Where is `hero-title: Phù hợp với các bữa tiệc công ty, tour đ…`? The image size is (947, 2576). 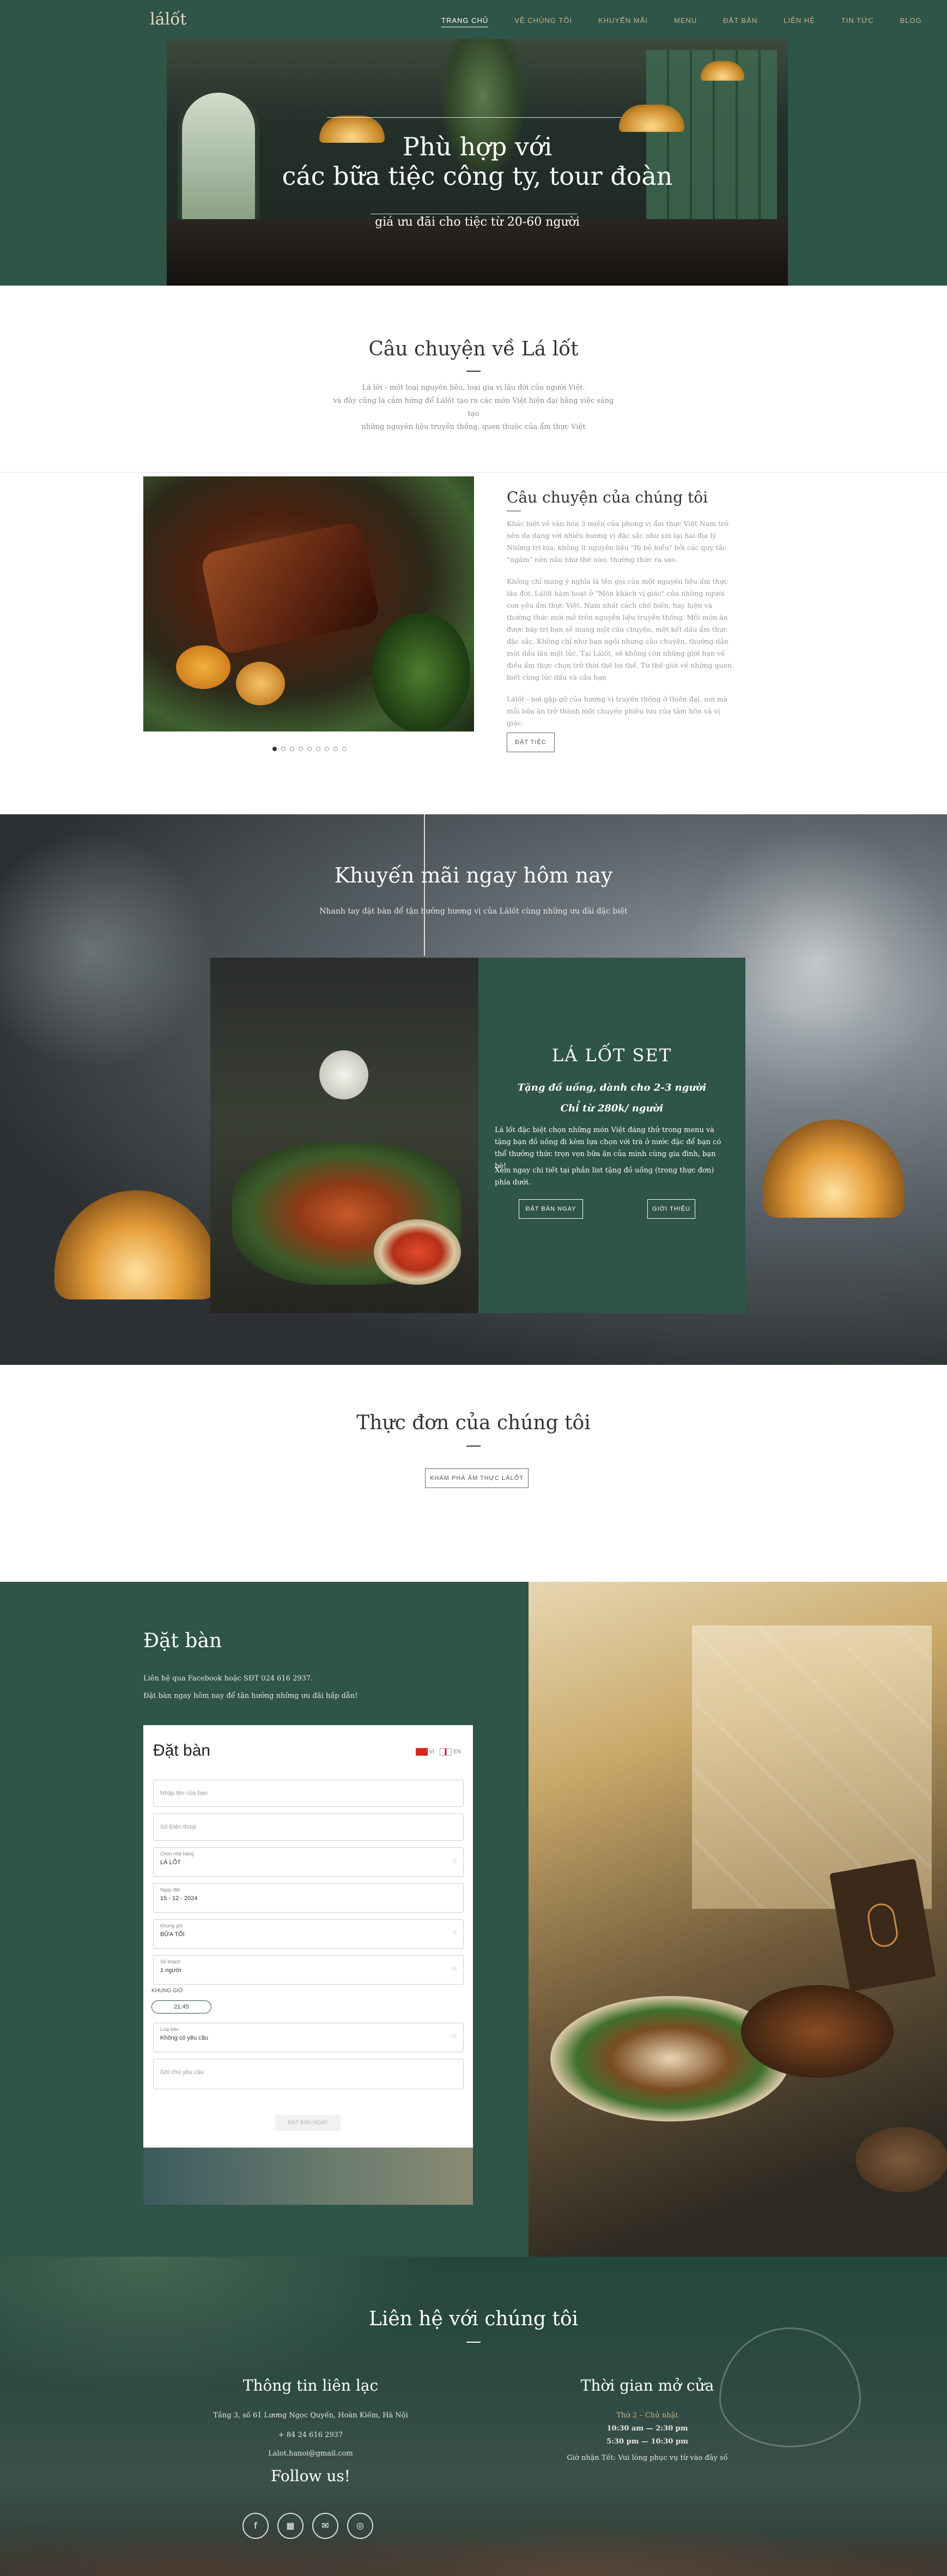
hero-title: Phù hợp với các bữa tiệc công ty, tour đ… is located at coordinates (477, 161).